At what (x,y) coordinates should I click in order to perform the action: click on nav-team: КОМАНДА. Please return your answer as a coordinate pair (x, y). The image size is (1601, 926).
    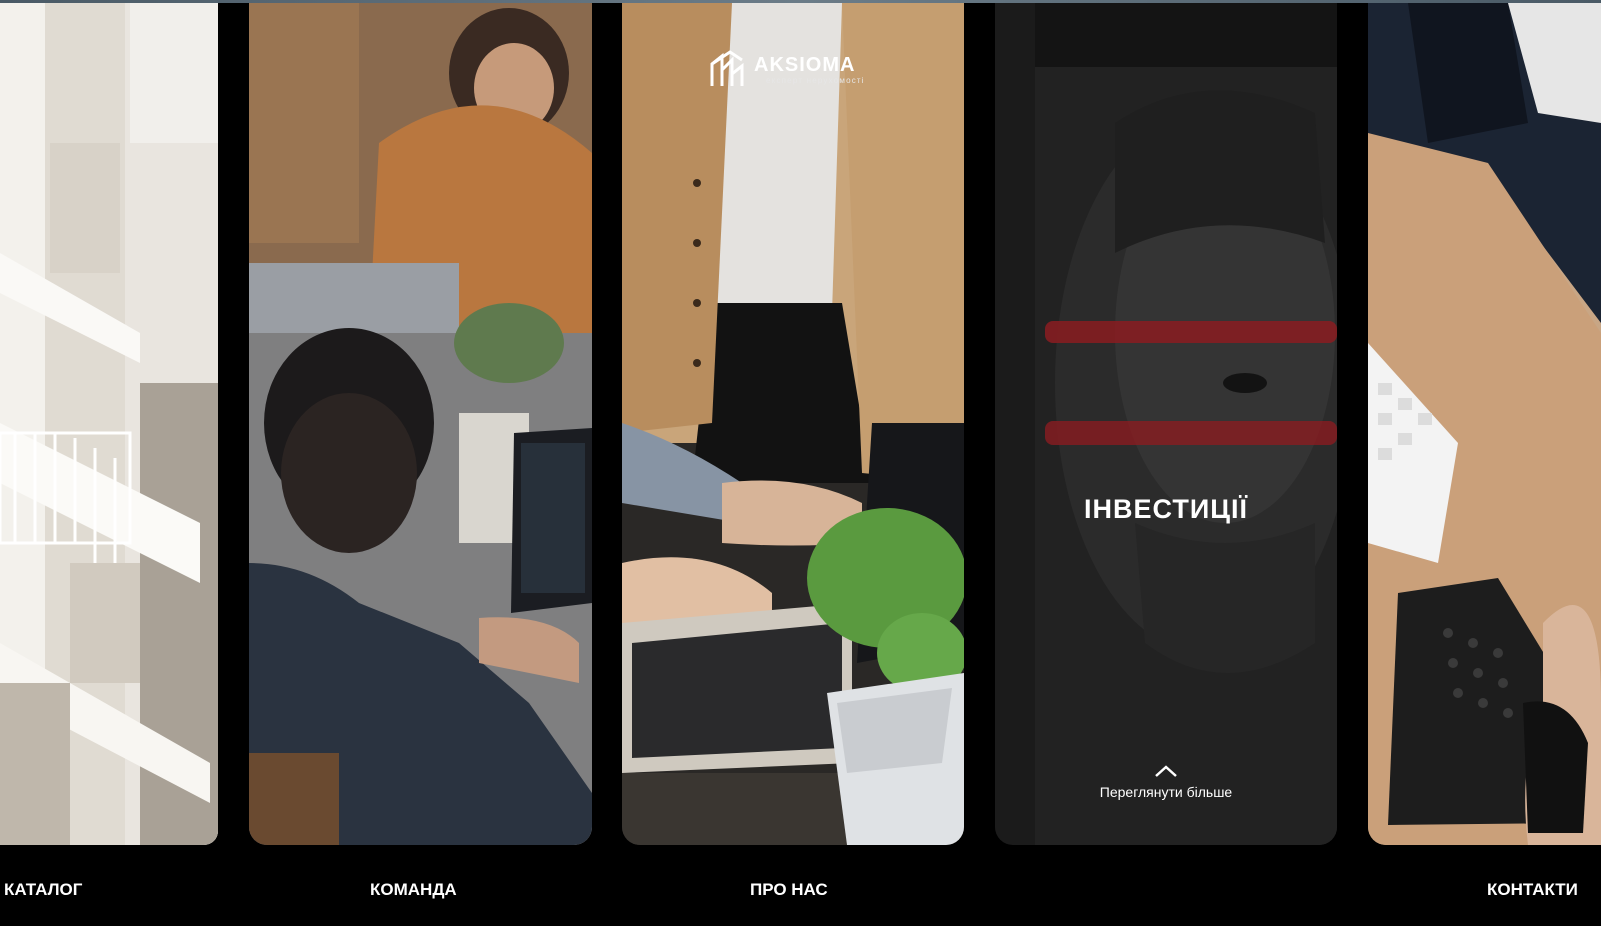
    Looking at the image, I should click on (413, 890).